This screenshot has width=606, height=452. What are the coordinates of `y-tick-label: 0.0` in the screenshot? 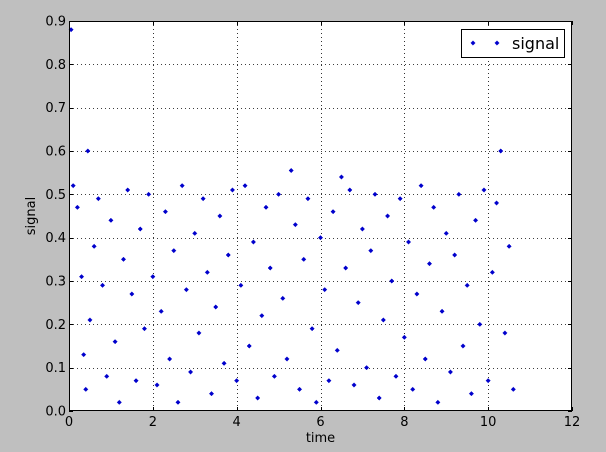 It's located at (55, 412).